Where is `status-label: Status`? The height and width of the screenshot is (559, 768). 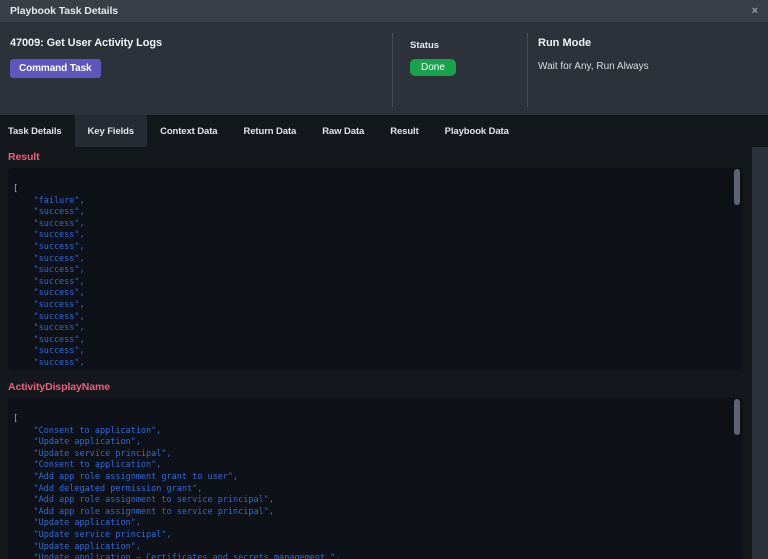 status-label: Status is located at coordinates (425, 45).